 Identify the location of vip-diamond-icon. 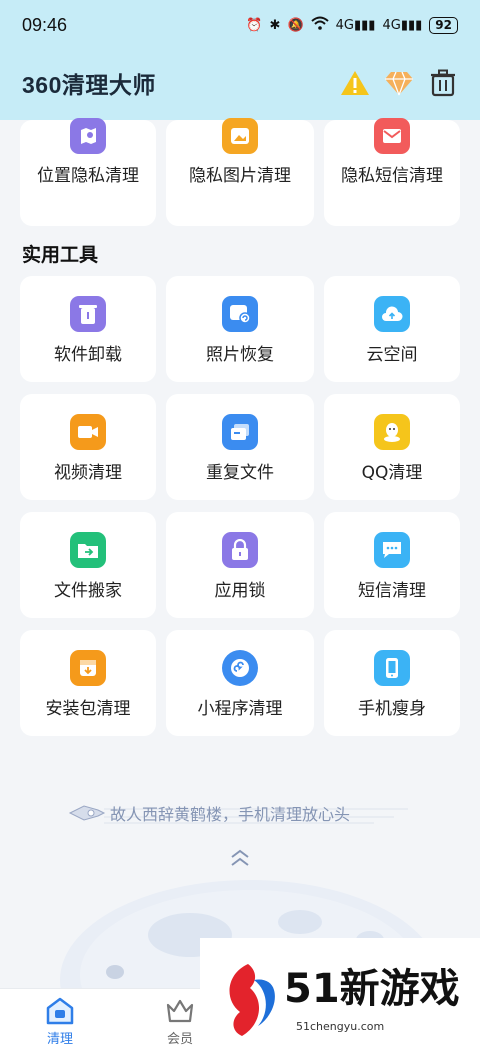
(399, 83).